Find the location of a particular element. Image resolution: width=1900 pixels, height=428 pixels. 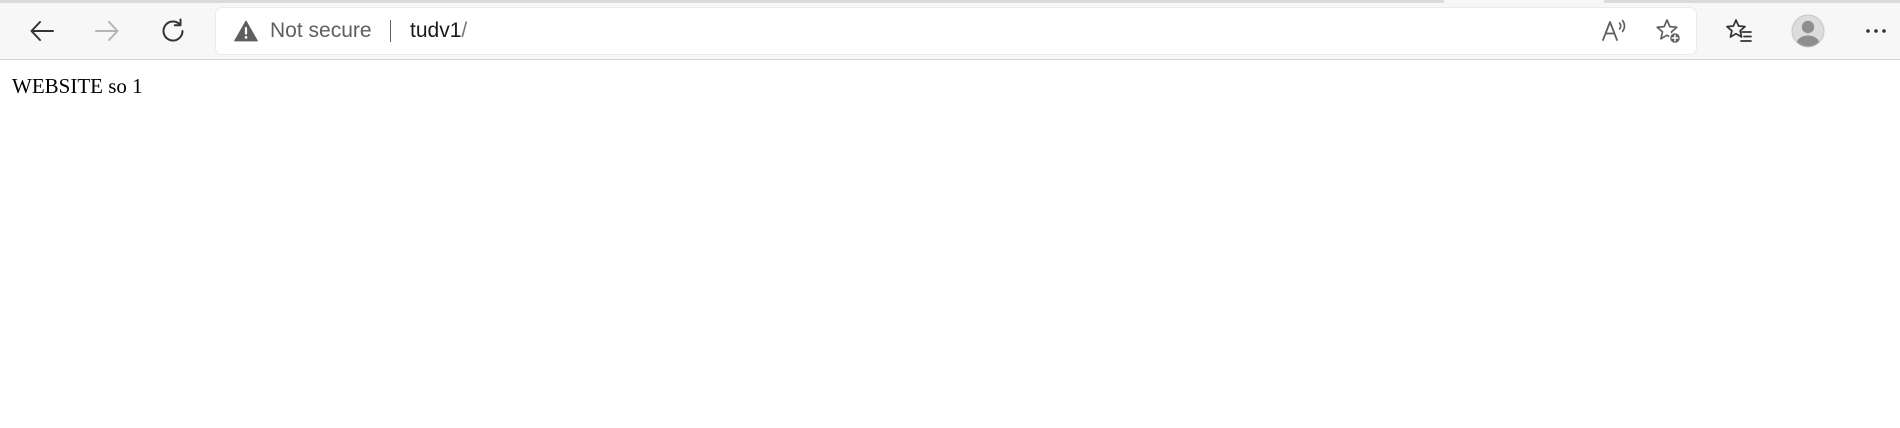

address-bar: Not secure tudv1/ is located at coordinates (956, 31).